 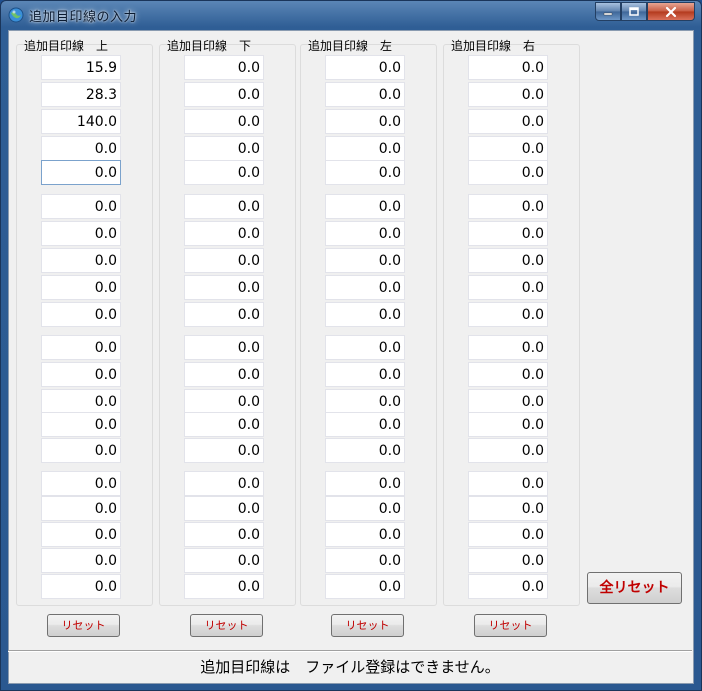 I want to click on status-message: 追加目印線は ファイル登録はできません。, so click(x=350, y=667).